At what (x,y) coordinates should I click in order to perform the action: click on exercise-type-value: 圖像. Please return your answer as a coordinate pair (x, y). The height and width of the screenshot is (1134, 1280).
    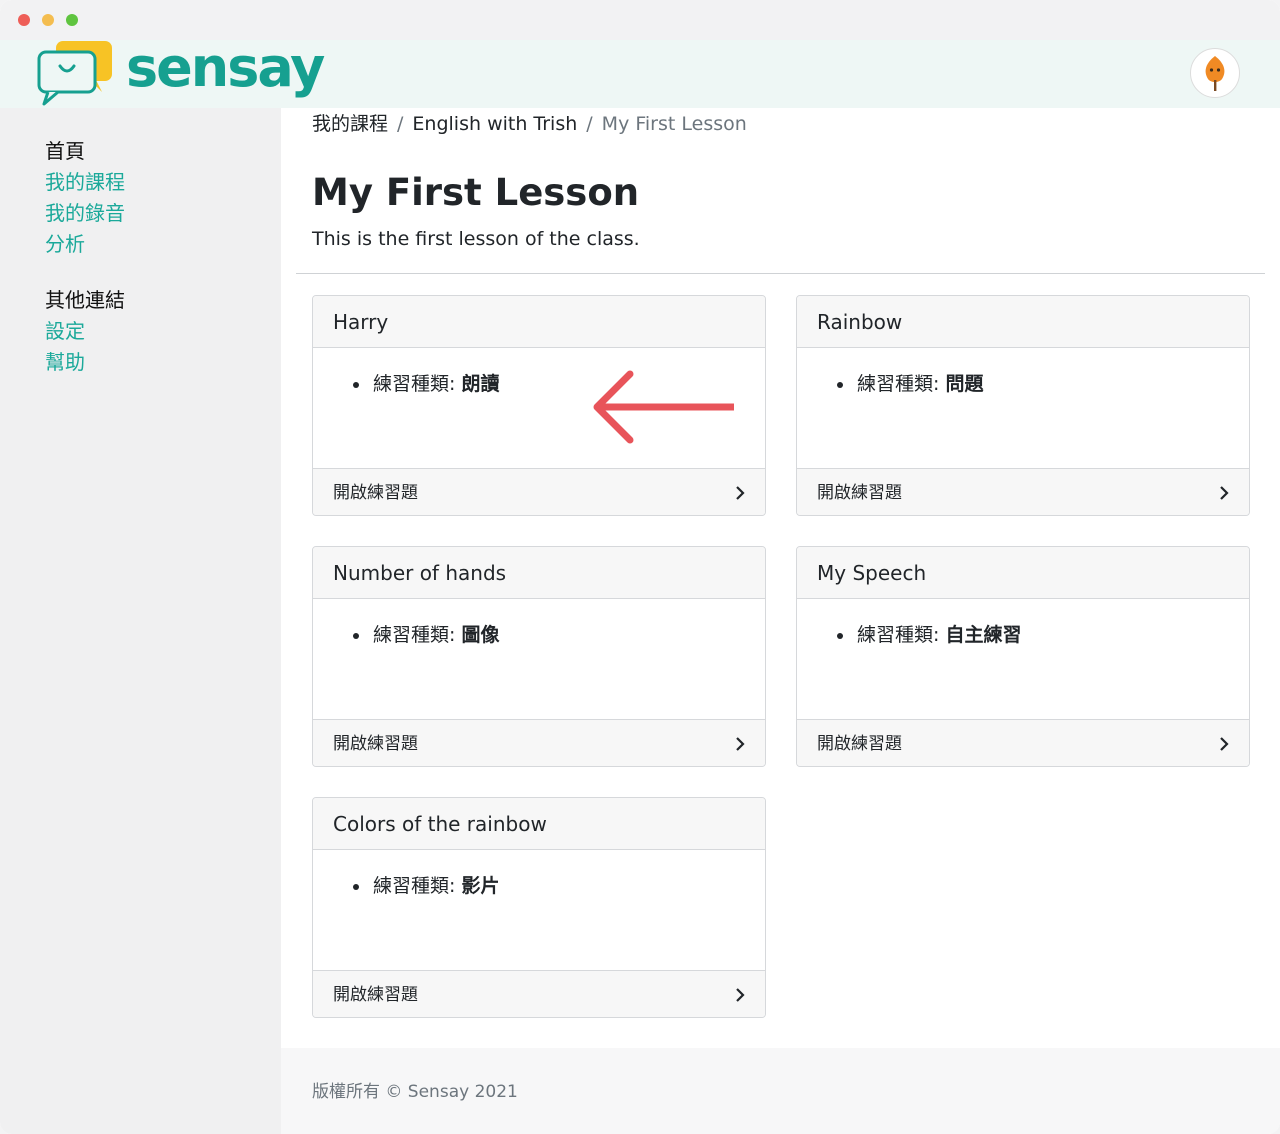
    Looking at the image, I should click on (480, 635).